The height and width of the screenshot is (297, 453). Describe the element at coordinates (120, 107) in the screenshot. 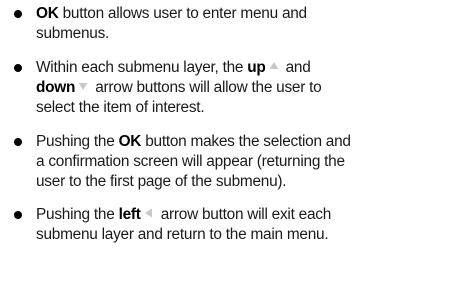

I see `text-line: select the item of interest.` at that location.